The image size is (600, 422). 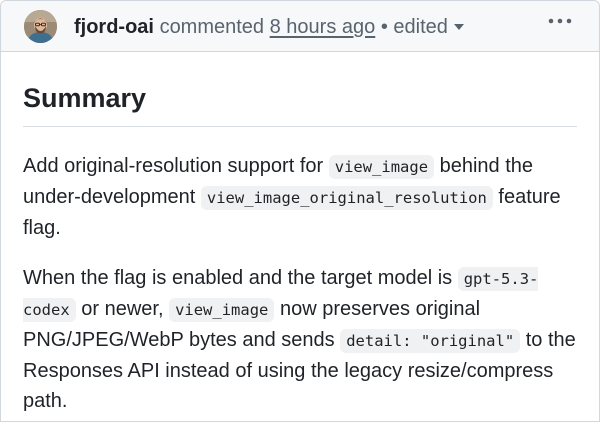 I want to click on comment-action: commented, so click(x=212, y=27).